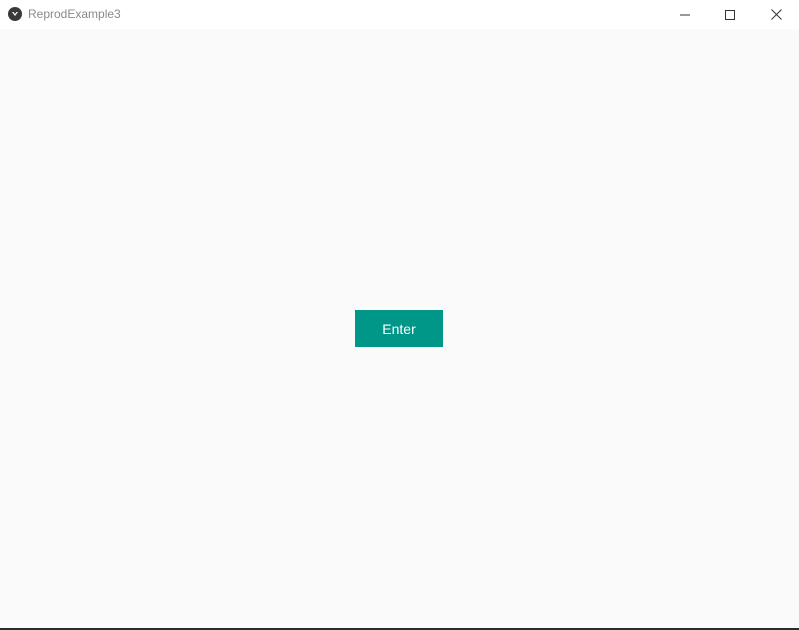 The width and height of the screenshot is (799, 630). Describe the element at coordinates (15, 14) in the screenshot. I see `kivy-logo-icon` at that location.